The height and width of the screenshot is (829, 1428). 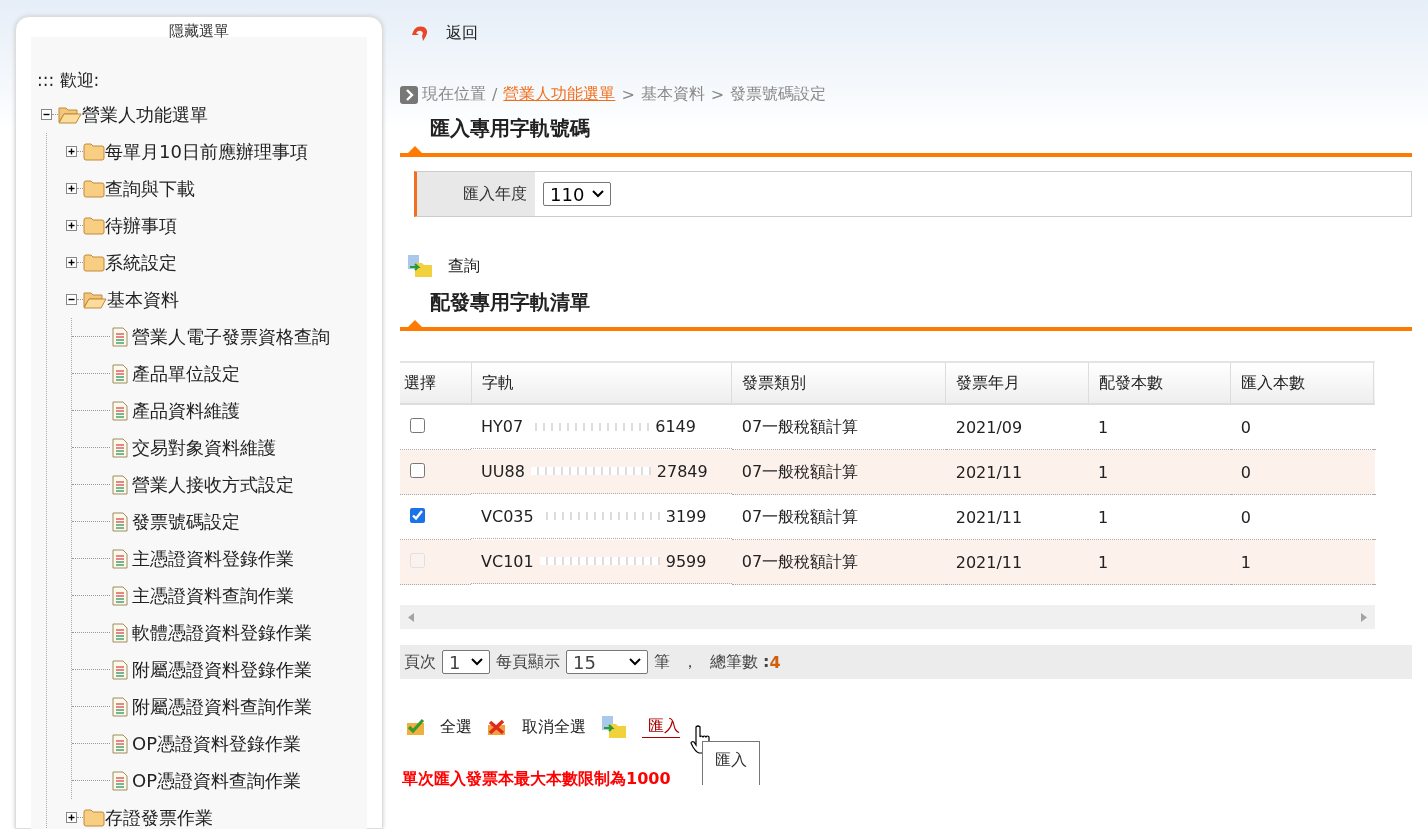 I want to click on menu-item: 主憑證資料登錄作業, so click(x=213, y=558).